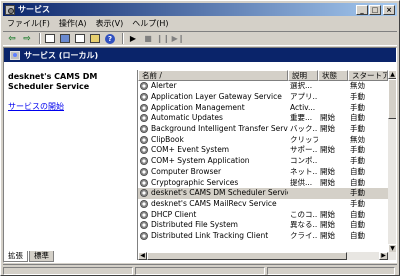 This screenshot has width=400, height=276. I want to click on maximize-button: □, so click(375, 9).